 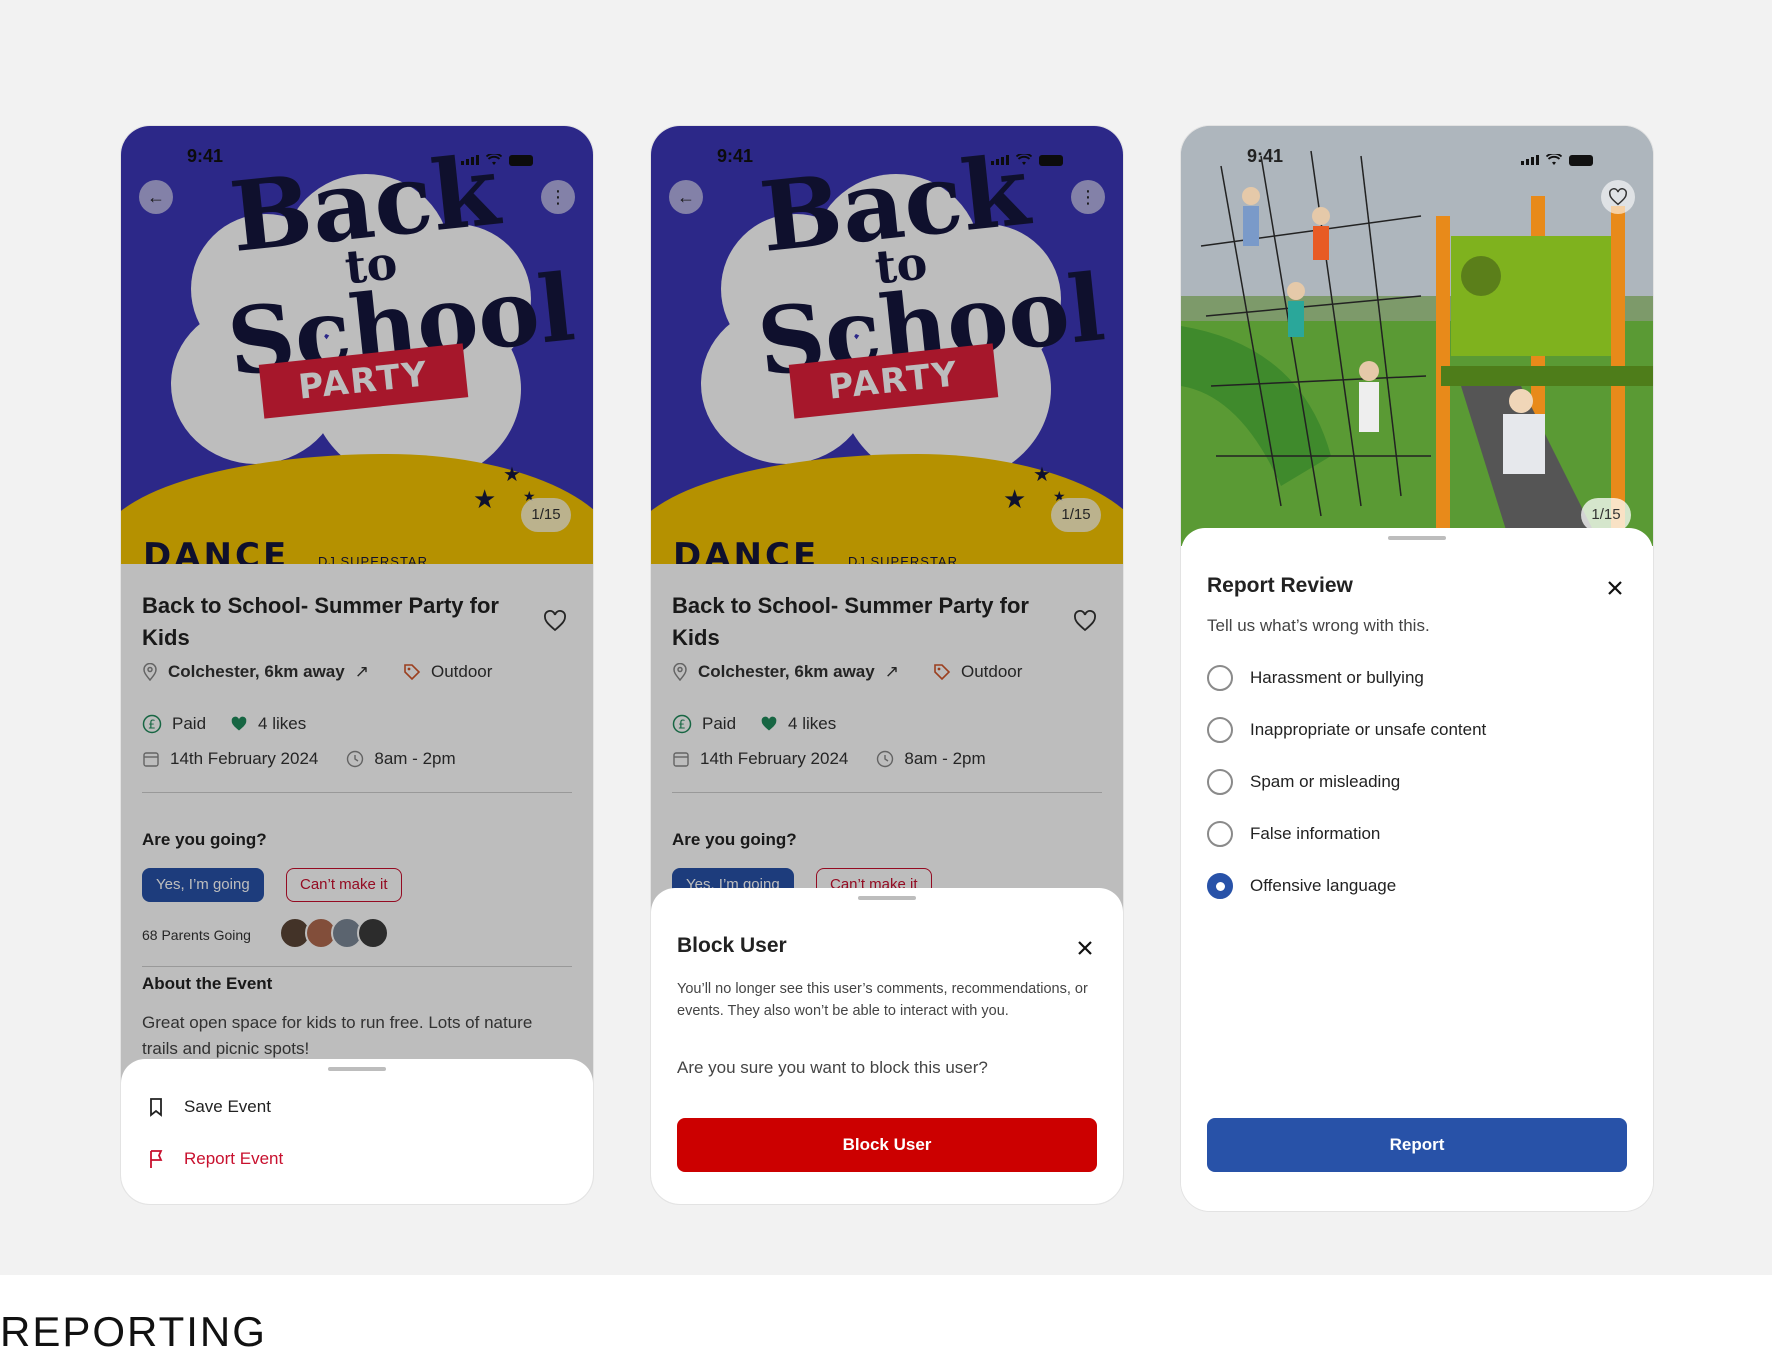 What do you see at coordinates (1265, 156) in the screenshot?
I see `status-time: 9:41` at bounding box center [1265, 156].